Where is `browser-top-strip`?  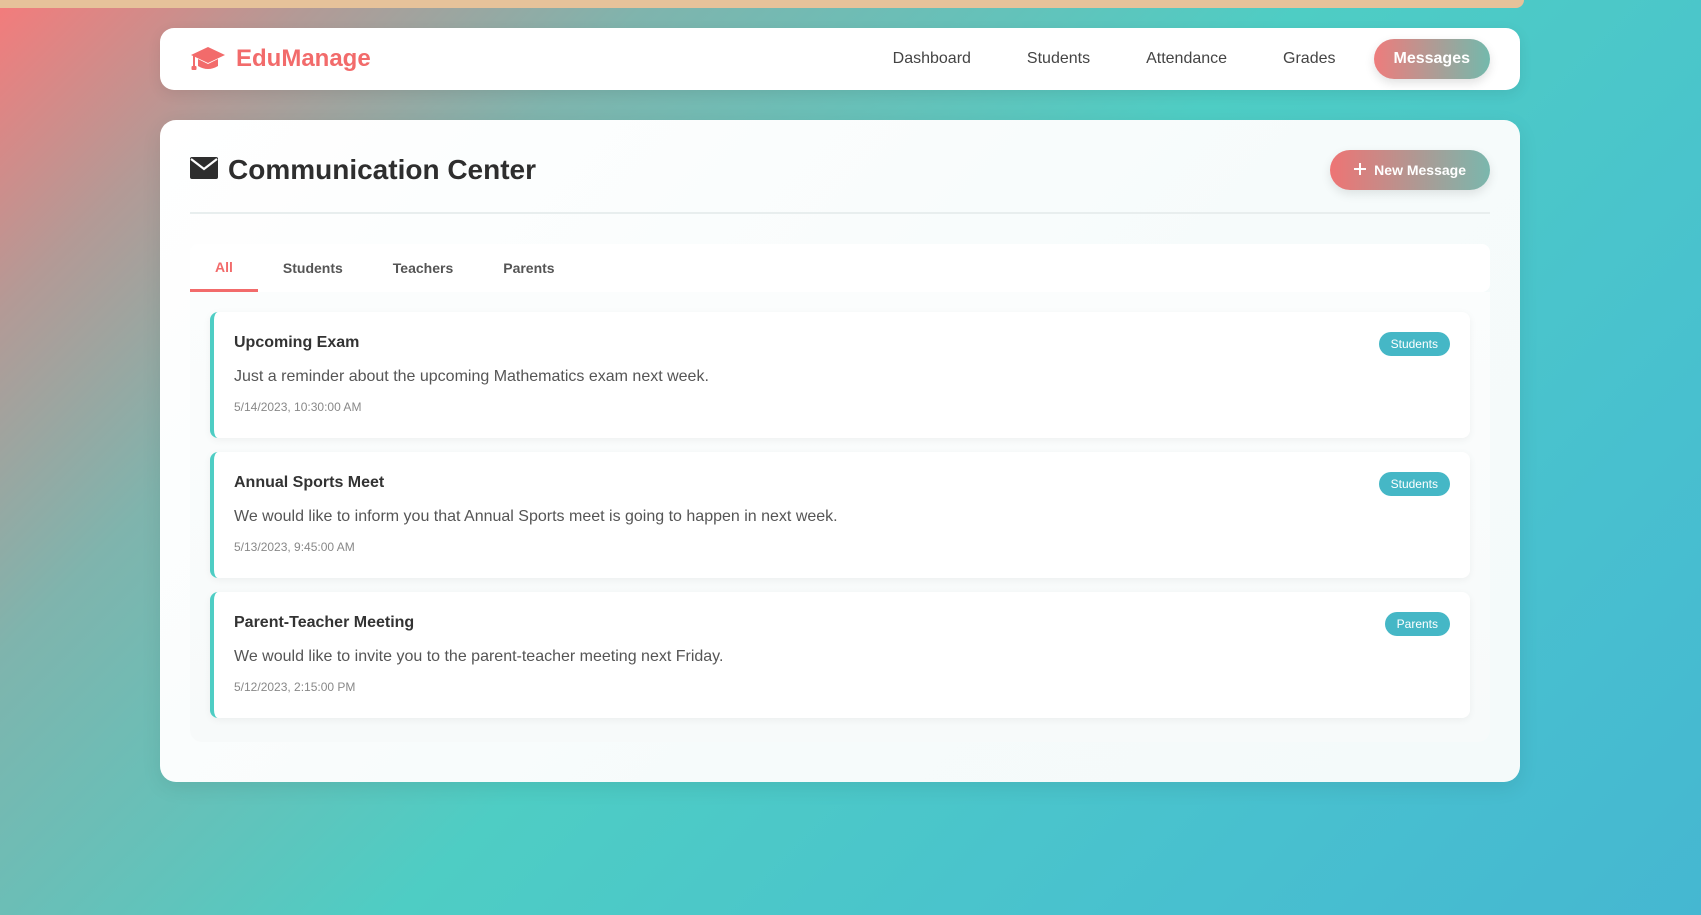
browser-top-strip is located at coordinates (762, 4).